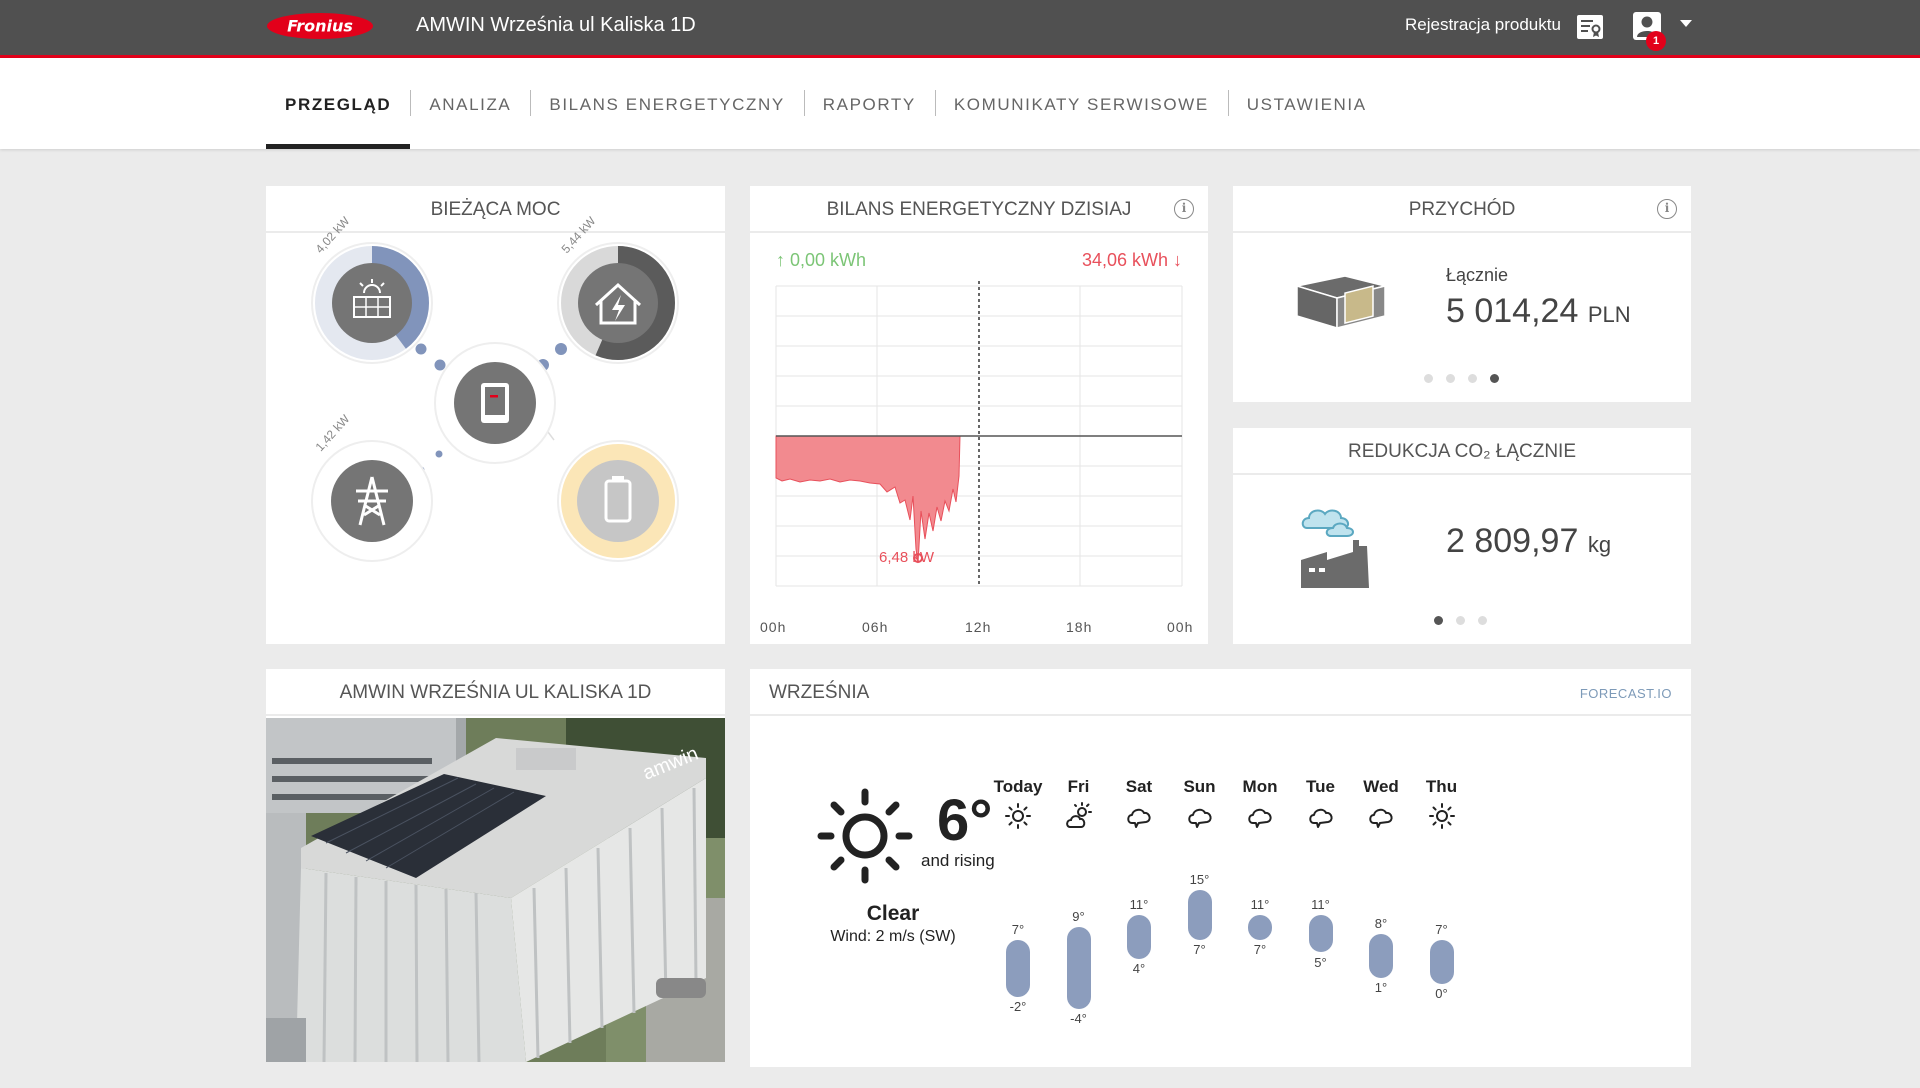  Describe the element at coordinates (666, 103) in the screenshot. I see `nav-tab: BILANS ENERGETYCZNY` at that location.